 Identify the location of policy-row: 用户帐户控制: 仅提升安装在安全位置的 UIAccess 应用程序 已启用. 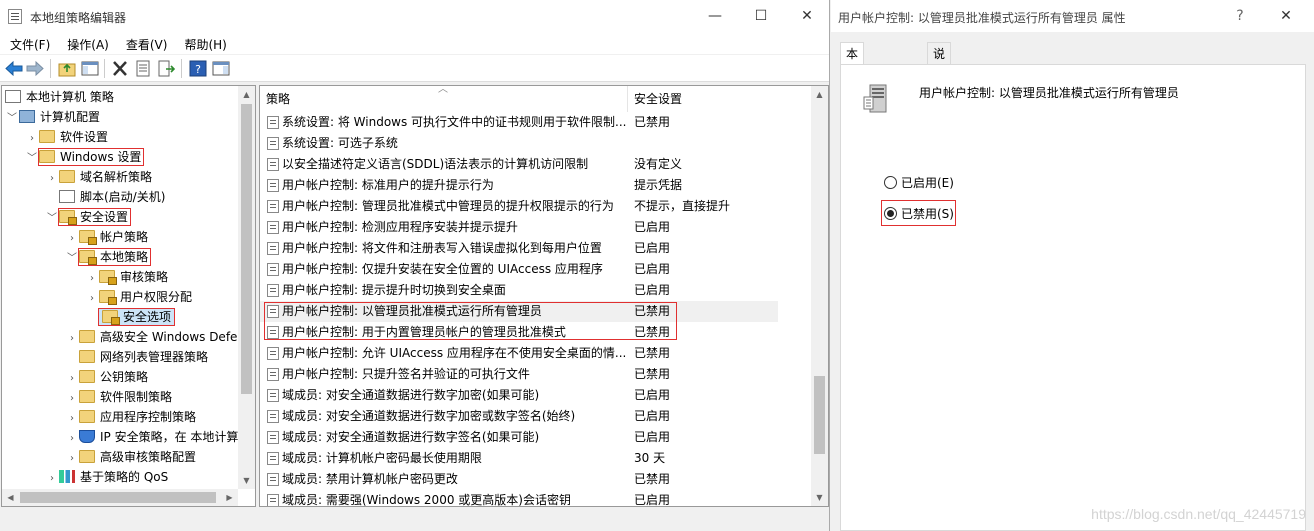
(519, 269).